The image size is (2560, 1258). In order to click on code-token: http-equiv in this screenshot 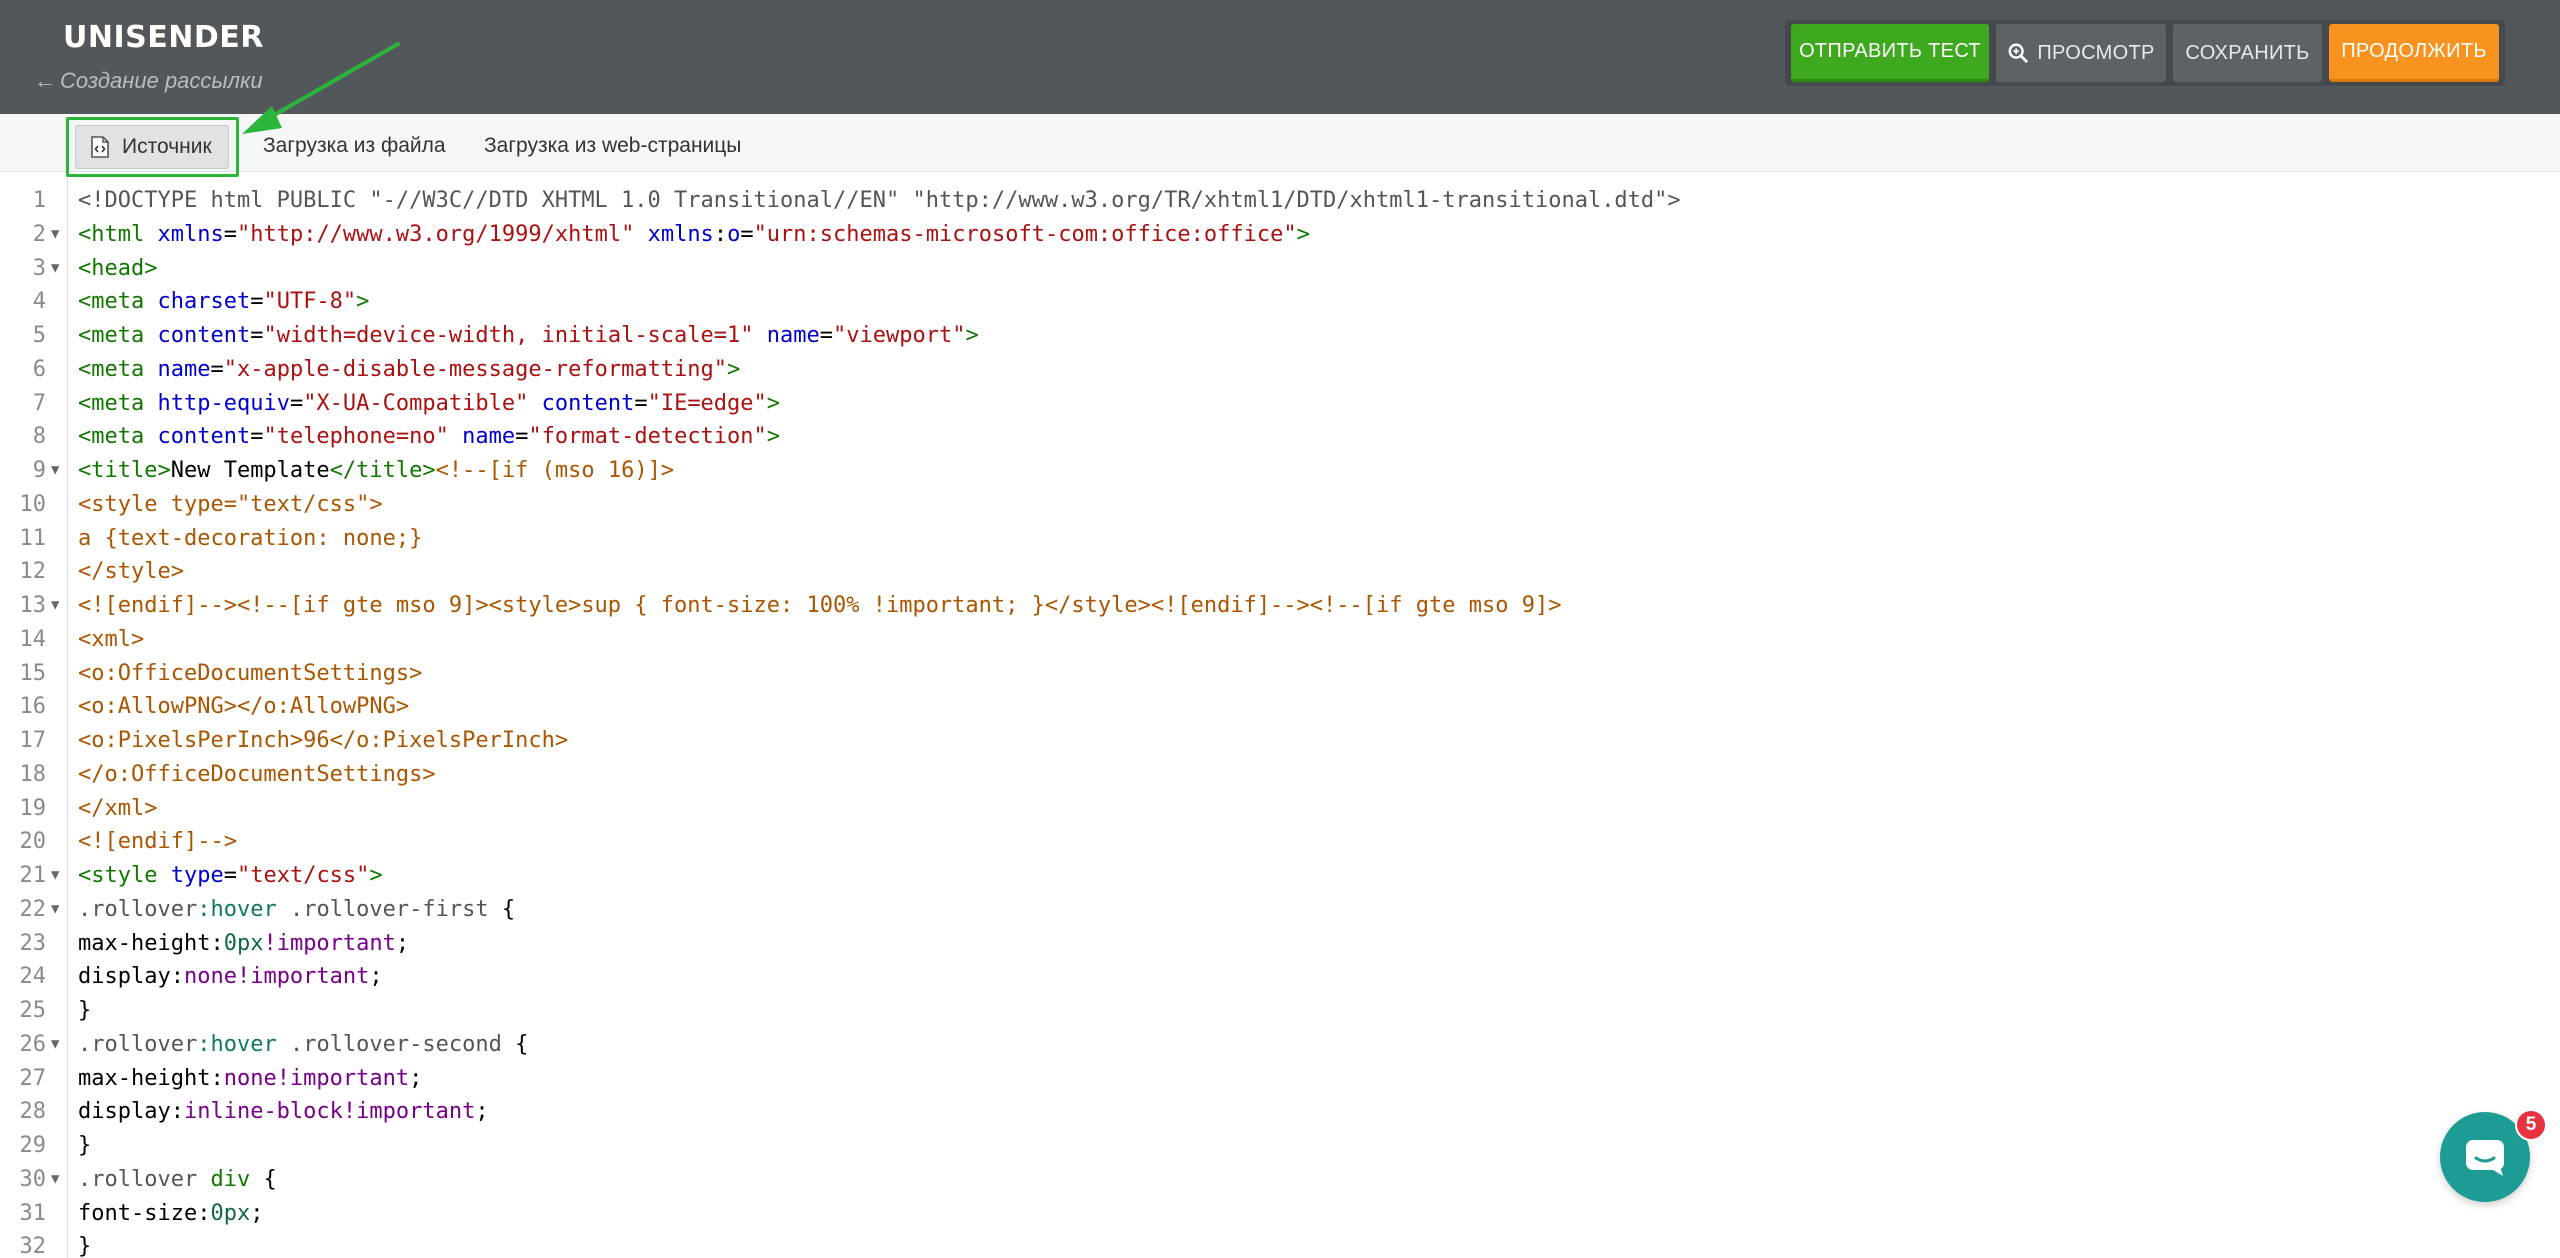, I will do `click(223, 403)`.